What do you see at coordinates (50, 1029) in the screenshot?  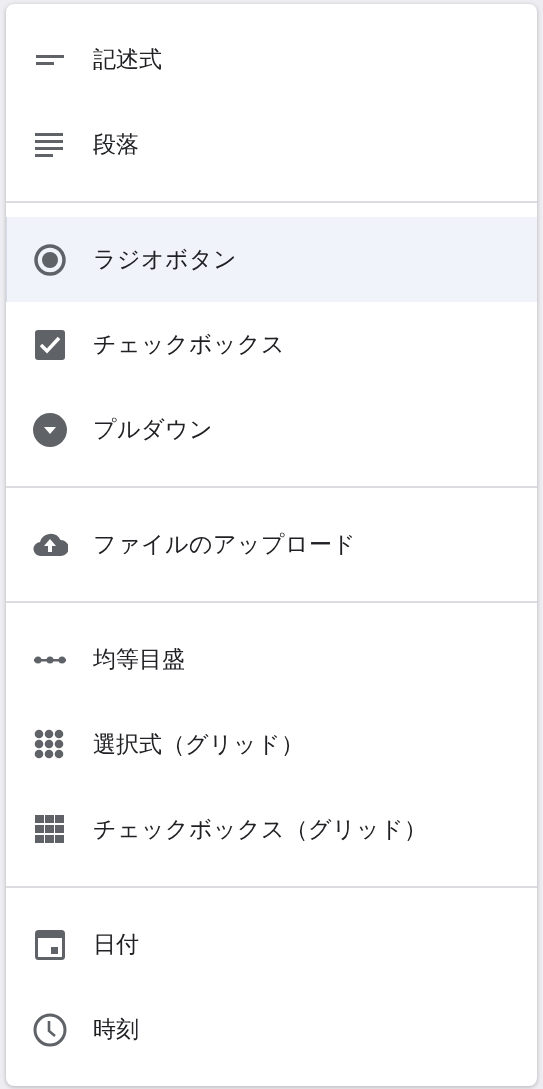 I see `clock-icon` at bounding box center [50, 1029].